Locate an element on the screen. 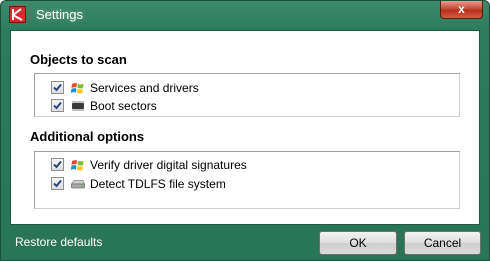 The height and width of the screenshot is (261, 490). services-and-drivers-label: Services and drivers is located at coordinates (144, 88).